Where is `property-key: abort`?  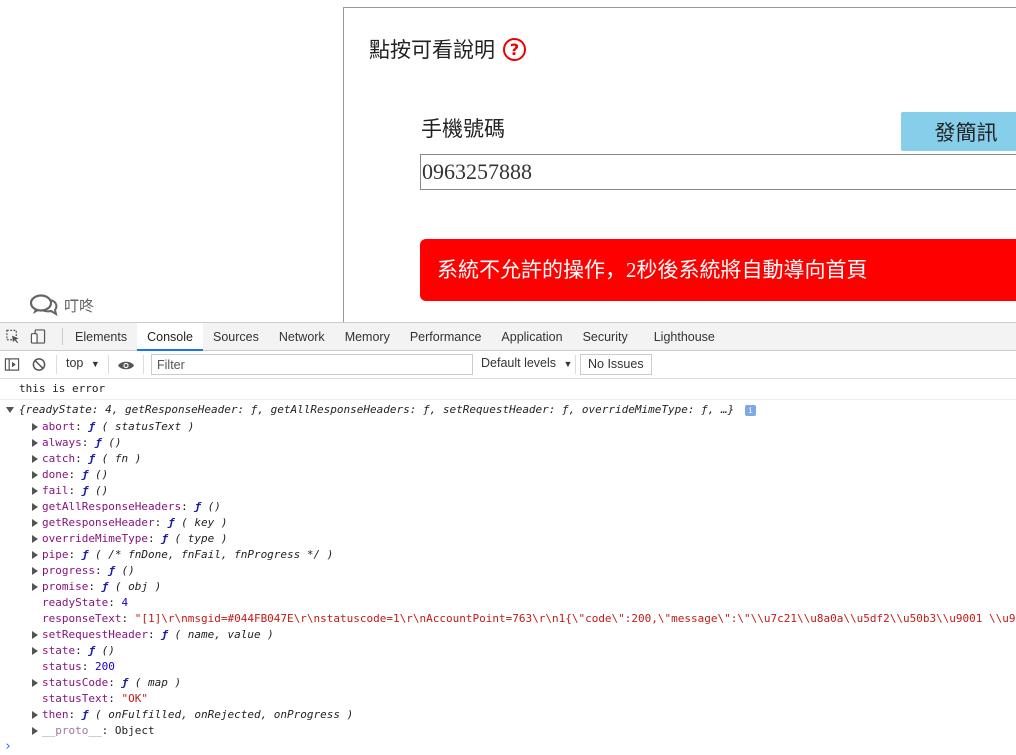
property-key: abort is located at coordinates (59, 426).